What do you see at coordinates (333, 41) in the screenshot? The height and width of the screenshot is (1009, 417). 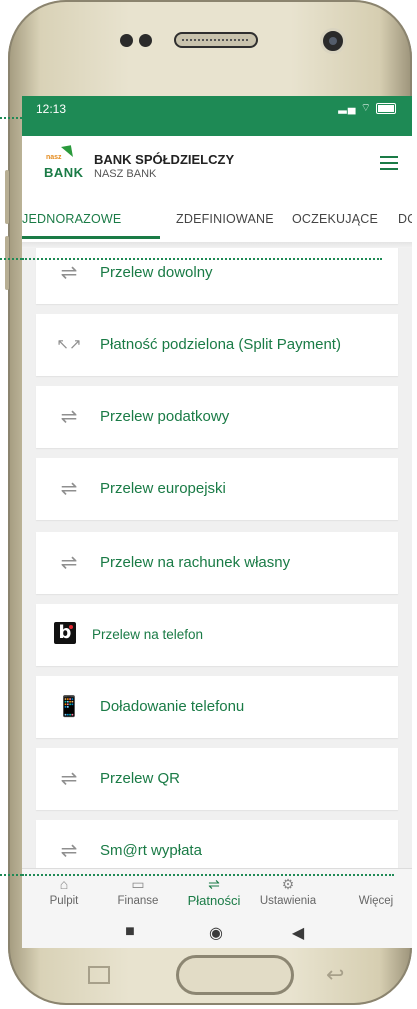 I see `front-camera` at bounding box center [333, 41].